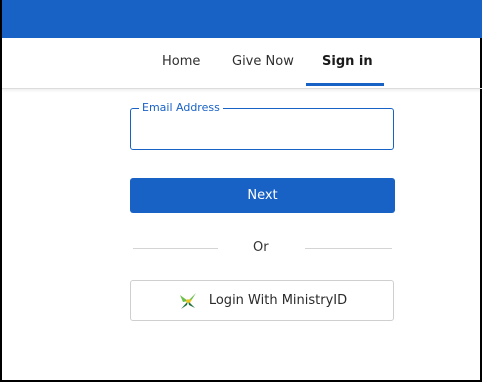  Describe the element at coordinates (175, 248) in the screenshot. I see `divider-left` at that location.